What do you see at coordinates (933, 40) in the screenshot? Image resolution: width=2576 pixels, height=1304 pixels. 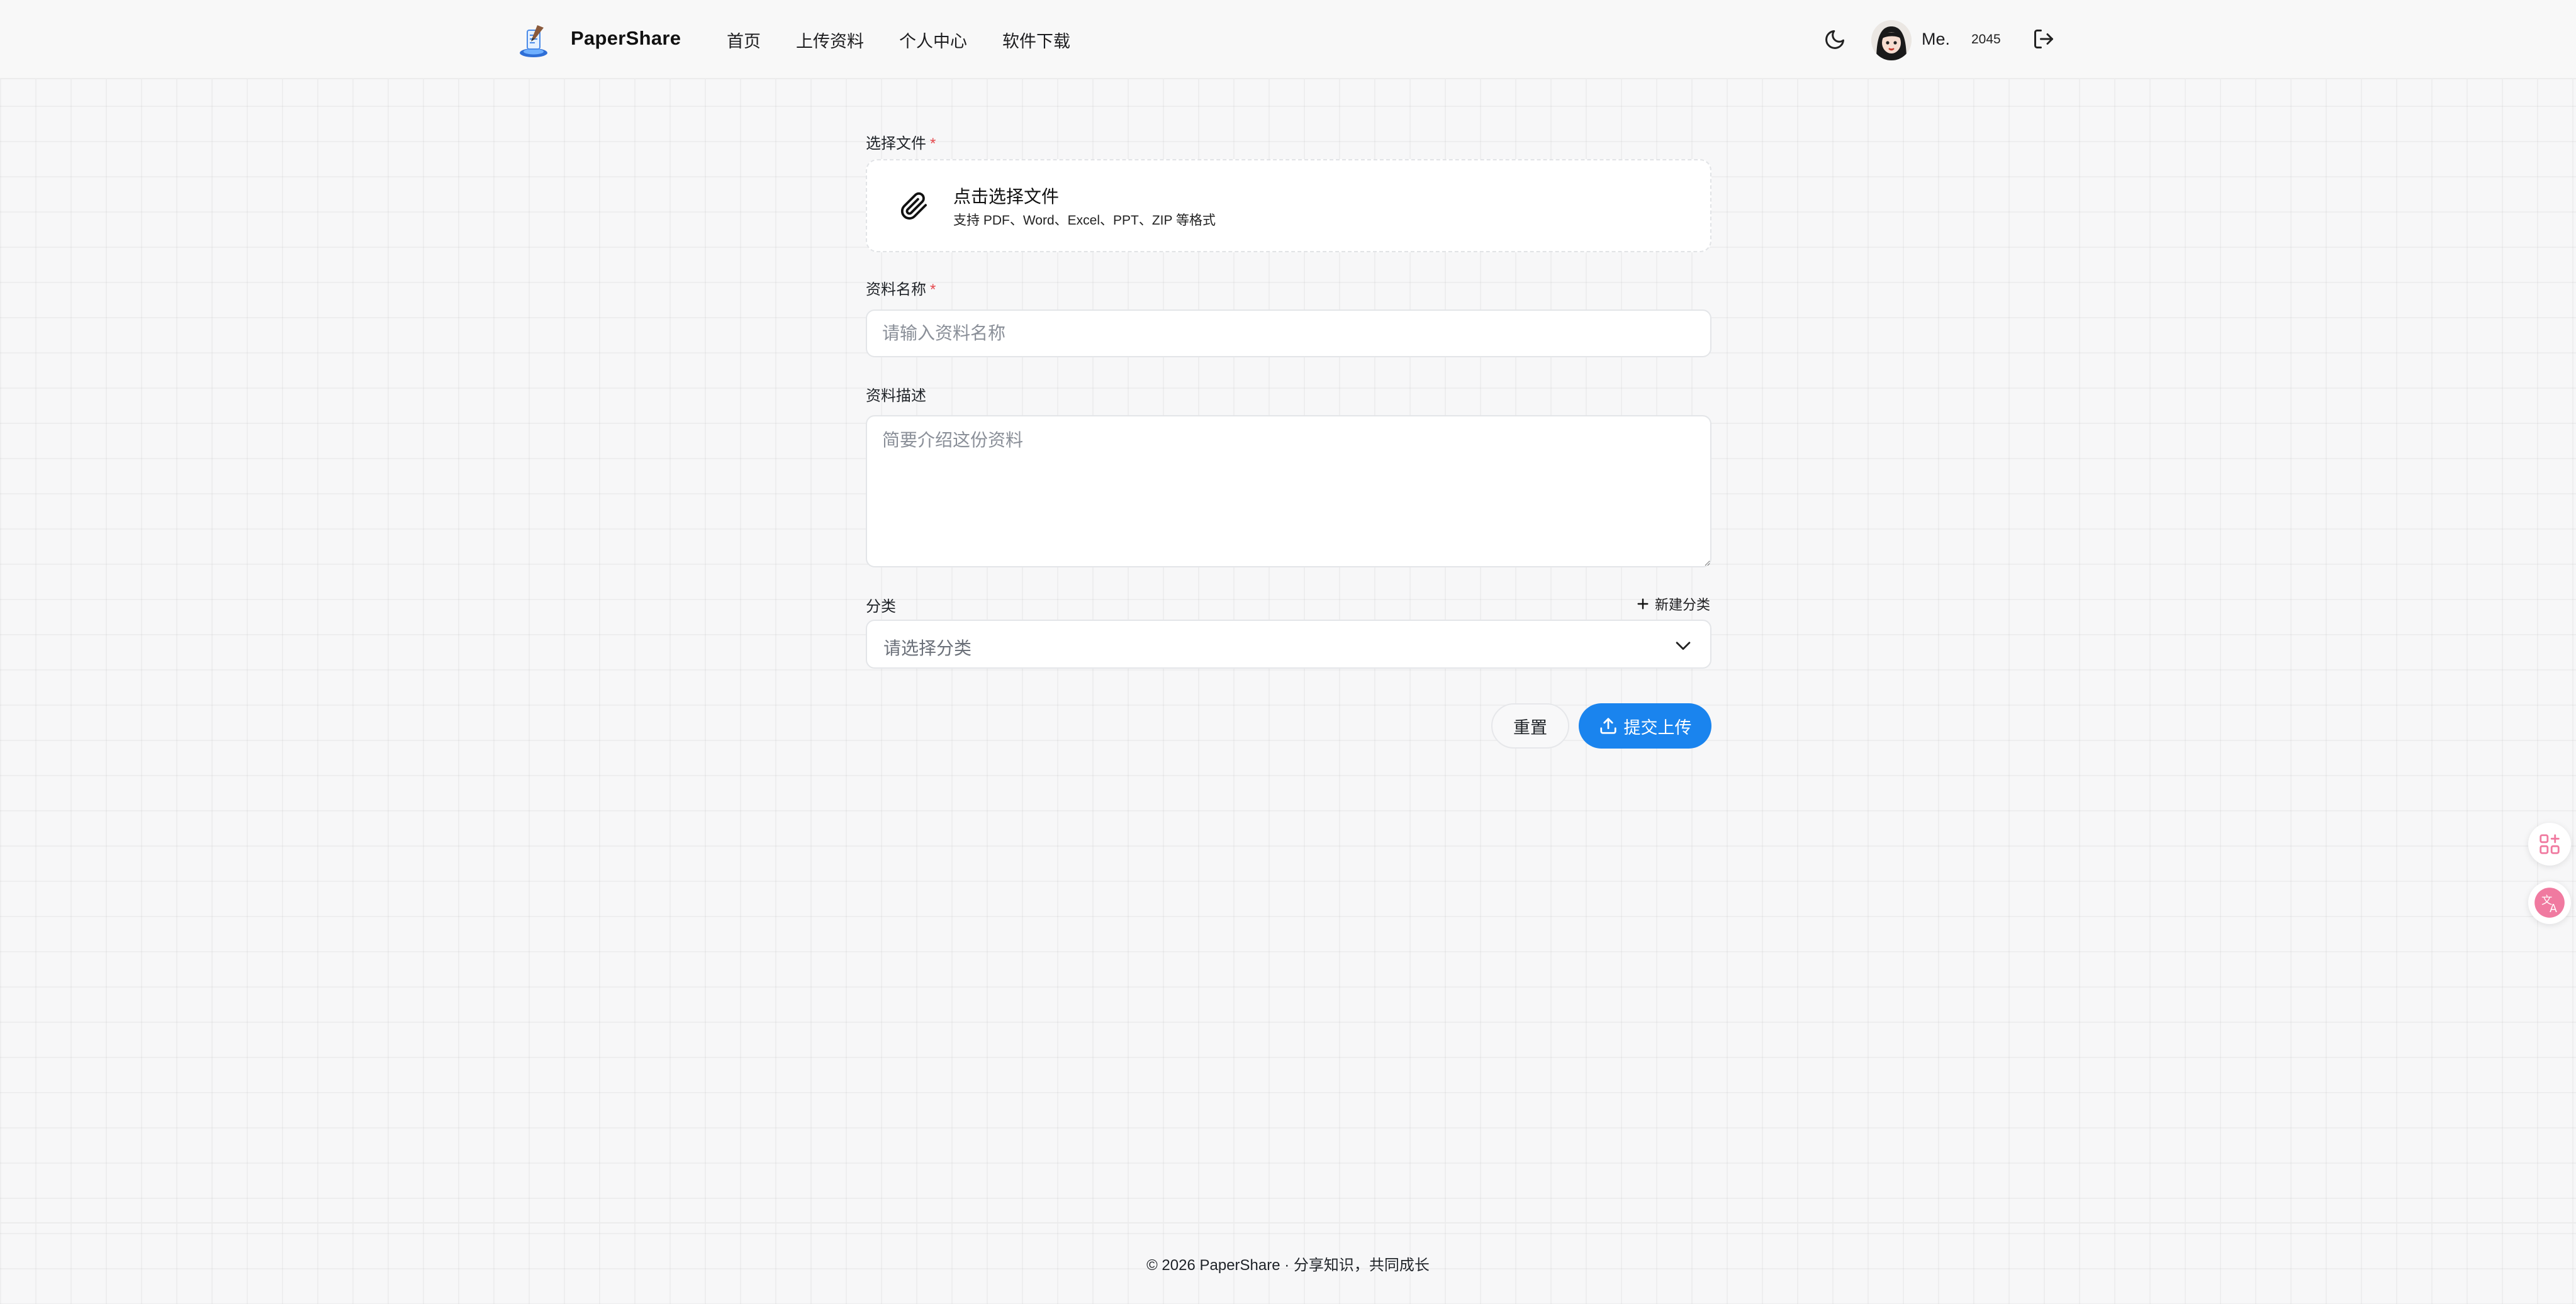 I see `nav-profile: 个人中心` at bounding box center [933, 40].